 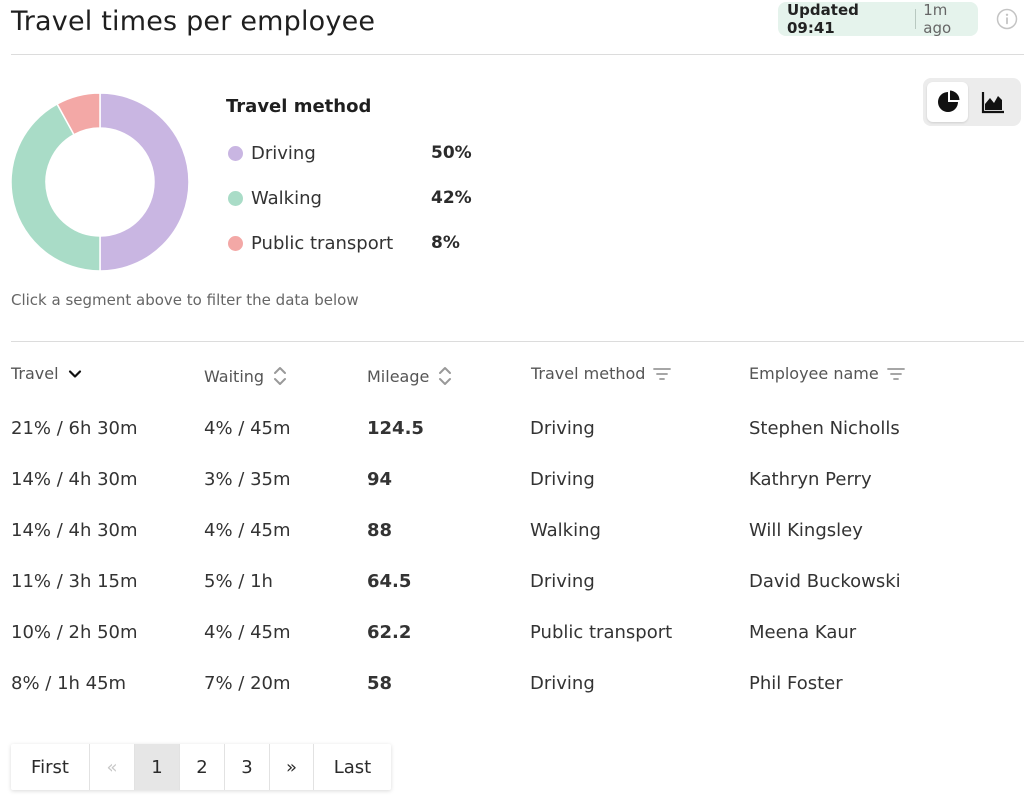 I want to click on column-header-waiting: Waiting, so click(x=246, y=376).